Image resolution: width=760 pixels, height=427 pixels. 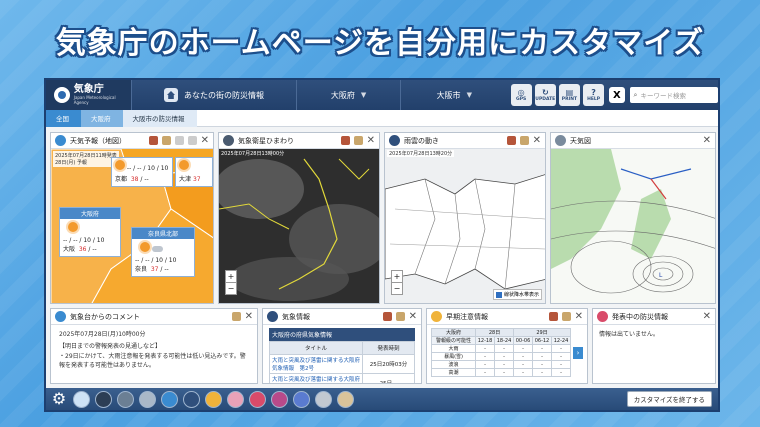 I want to click on gps-button: ◎ GPS, so click(x=521, y=95).